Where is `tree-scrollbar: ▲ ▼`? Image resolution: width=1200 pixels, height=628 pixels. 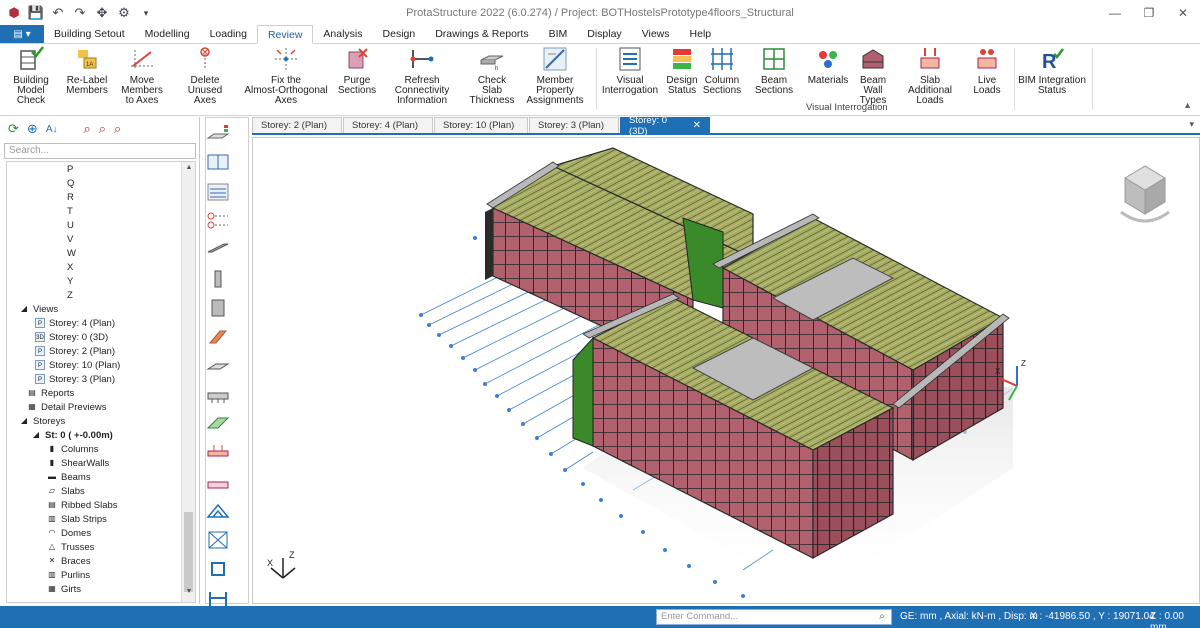 tree-scrollbar: ▲ ▼ is located at coordinates (188, 382).